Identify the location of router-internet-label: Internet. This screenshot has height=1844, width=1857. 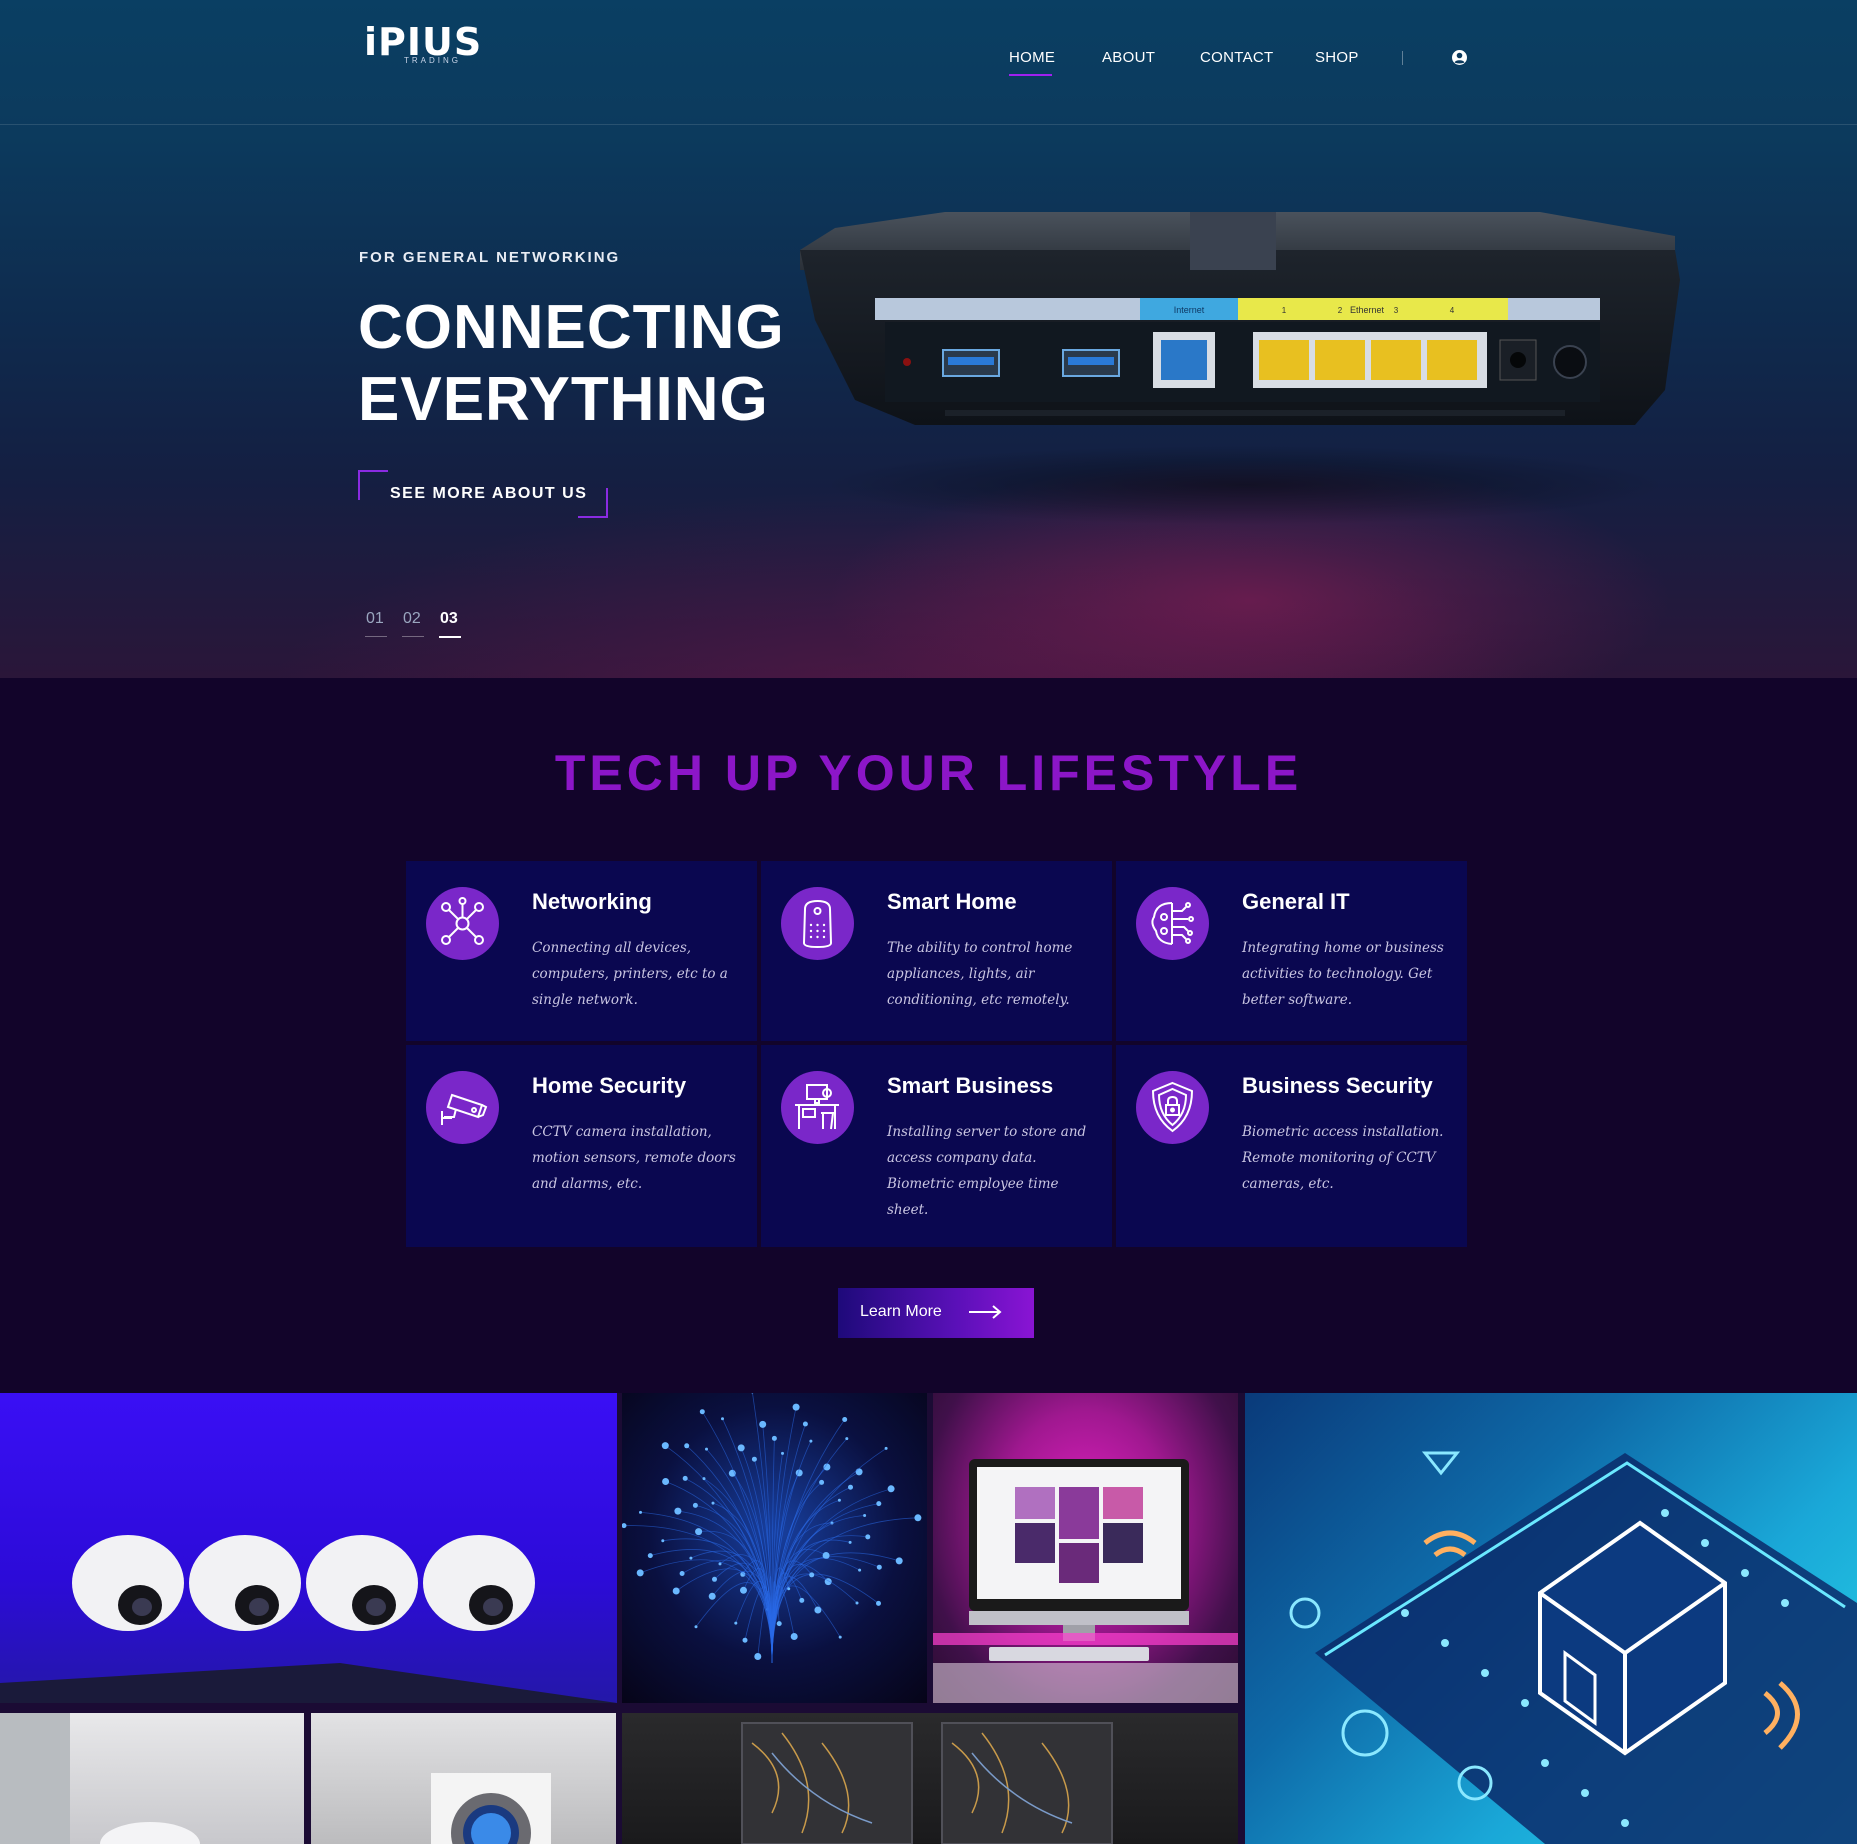
(1189, 310).